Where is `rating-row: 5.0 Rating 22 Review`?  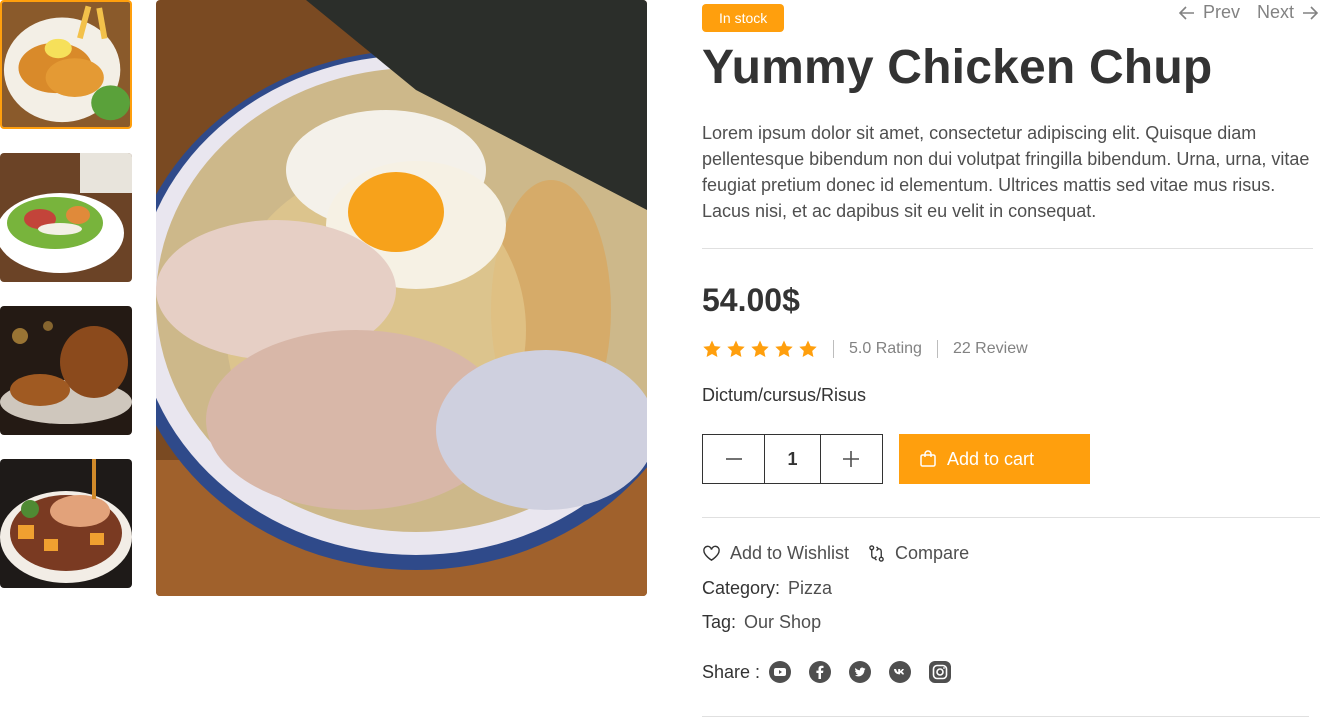 rating-row: 5.0 Rating 22 Review is located at coordinates (865, 349).